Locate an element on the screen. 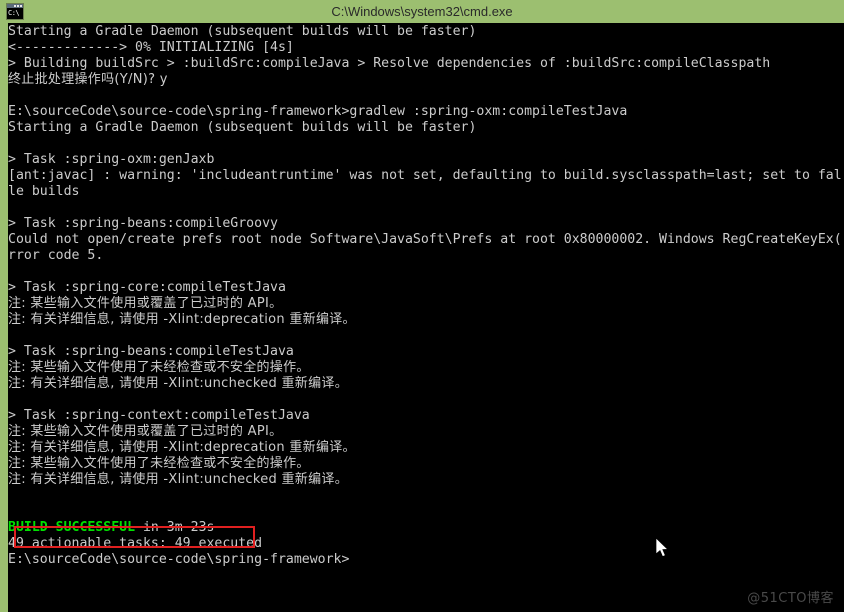 This screenshot has height=612, width=844. console-line: > Task :spring-core:compileTestJava is located at coordinates (147, 287).